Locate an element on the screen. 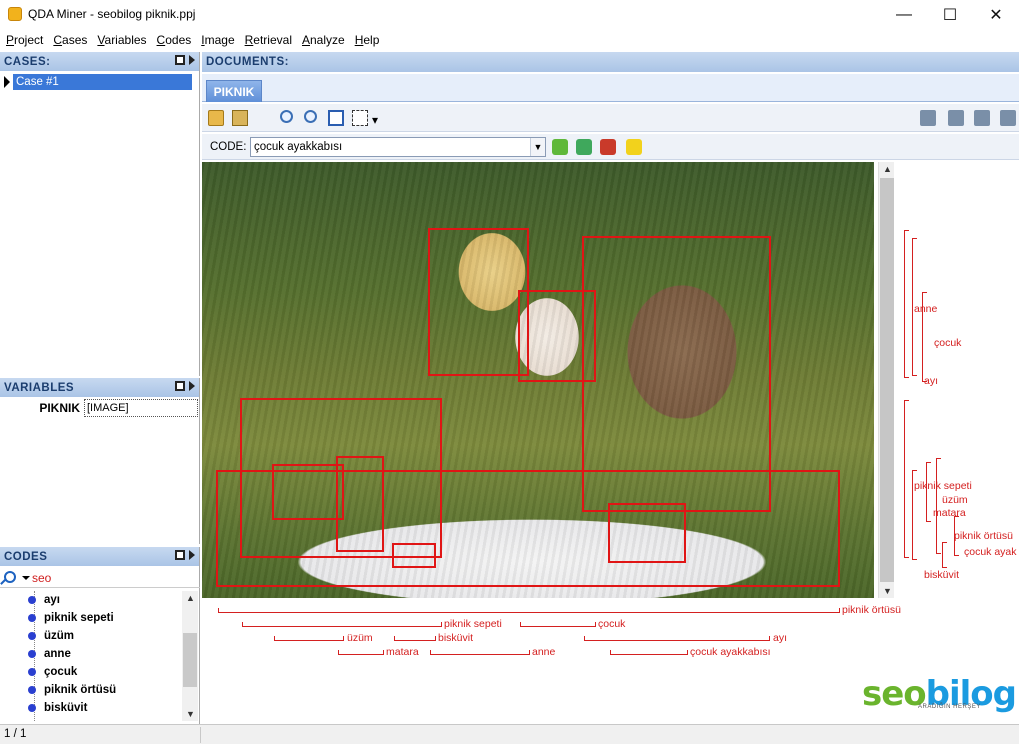  menu-variables: Variables is located at coordinates (121, 40).